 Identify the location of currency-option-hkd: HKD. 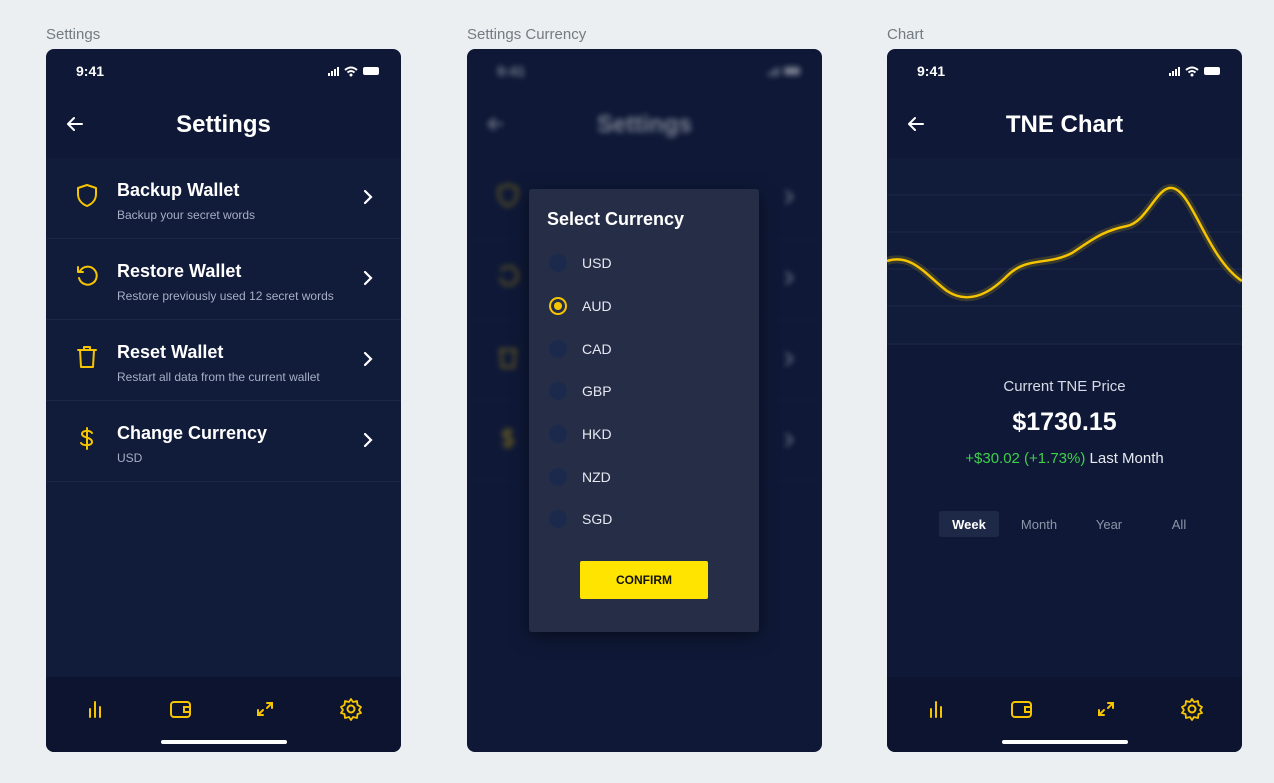
(580, 434).